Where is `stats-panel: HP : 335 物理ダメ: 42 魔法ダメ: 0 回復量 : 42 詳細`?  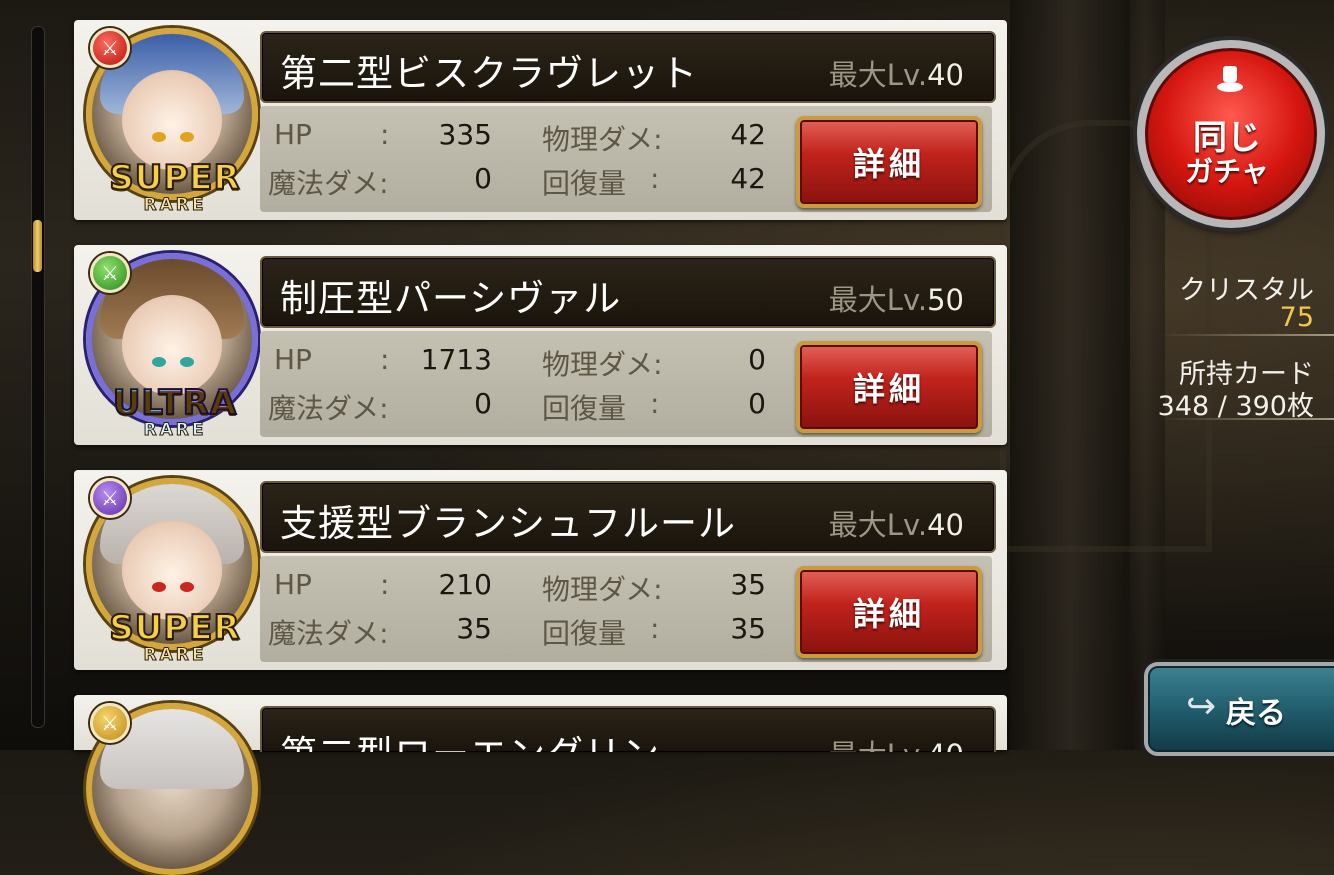 stats-panel: HP : 335 物理ダメ: 42 魔法ダメ: 0 回復量 : 42 詳細 is located at coordinates (626, 159).